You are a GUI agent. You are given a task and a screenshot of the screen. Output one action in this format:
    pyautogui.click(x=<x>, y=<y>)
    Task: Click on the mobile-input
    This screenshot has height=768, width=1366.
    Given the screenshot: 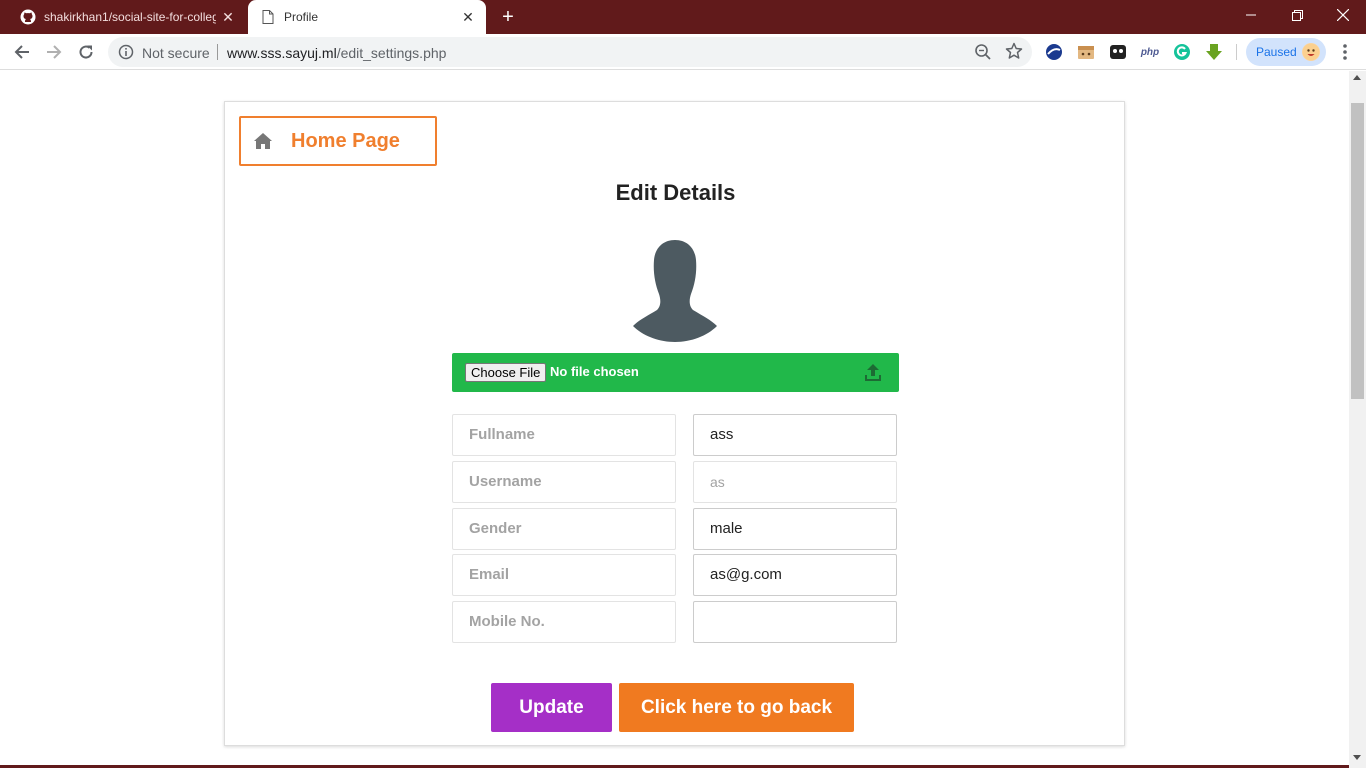 What is the action you would take?
    pyautogui.click(x=795, y=622)
    